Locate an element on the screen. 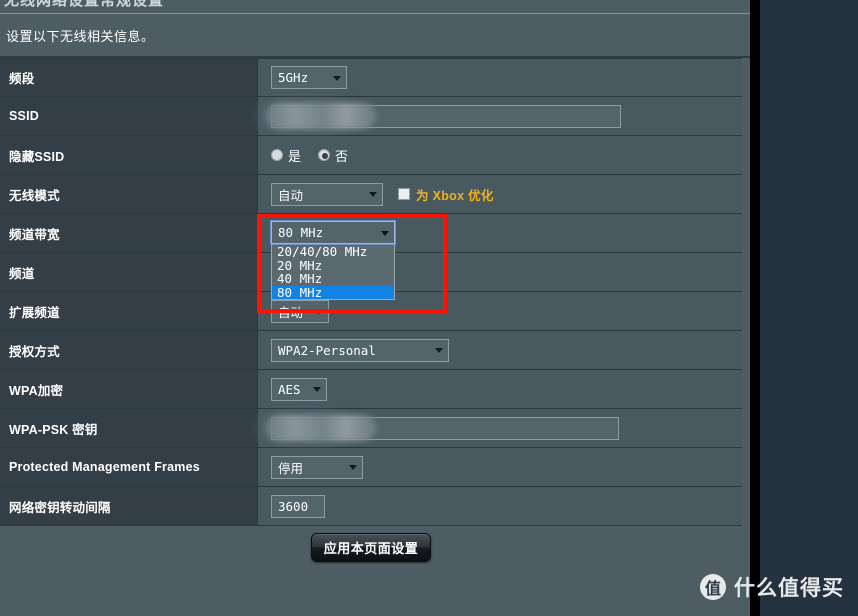  wpa-encryption-select-value: AES is located at coordinates (289, 389).